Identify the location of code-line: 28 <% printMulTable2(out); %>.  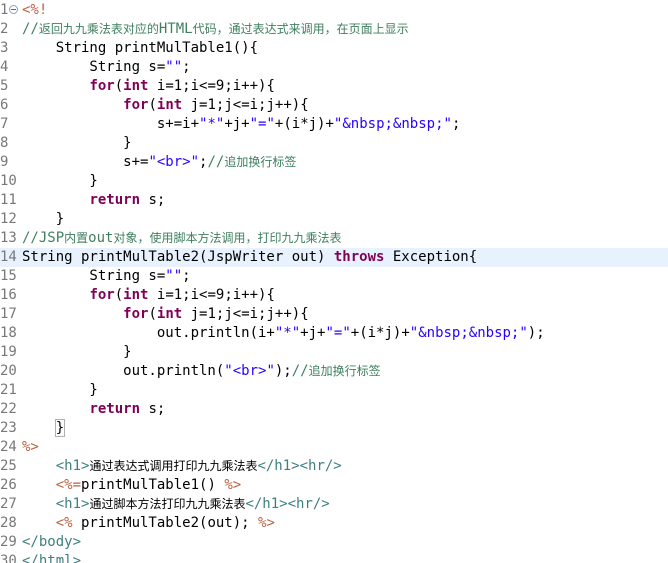
(334, 523).